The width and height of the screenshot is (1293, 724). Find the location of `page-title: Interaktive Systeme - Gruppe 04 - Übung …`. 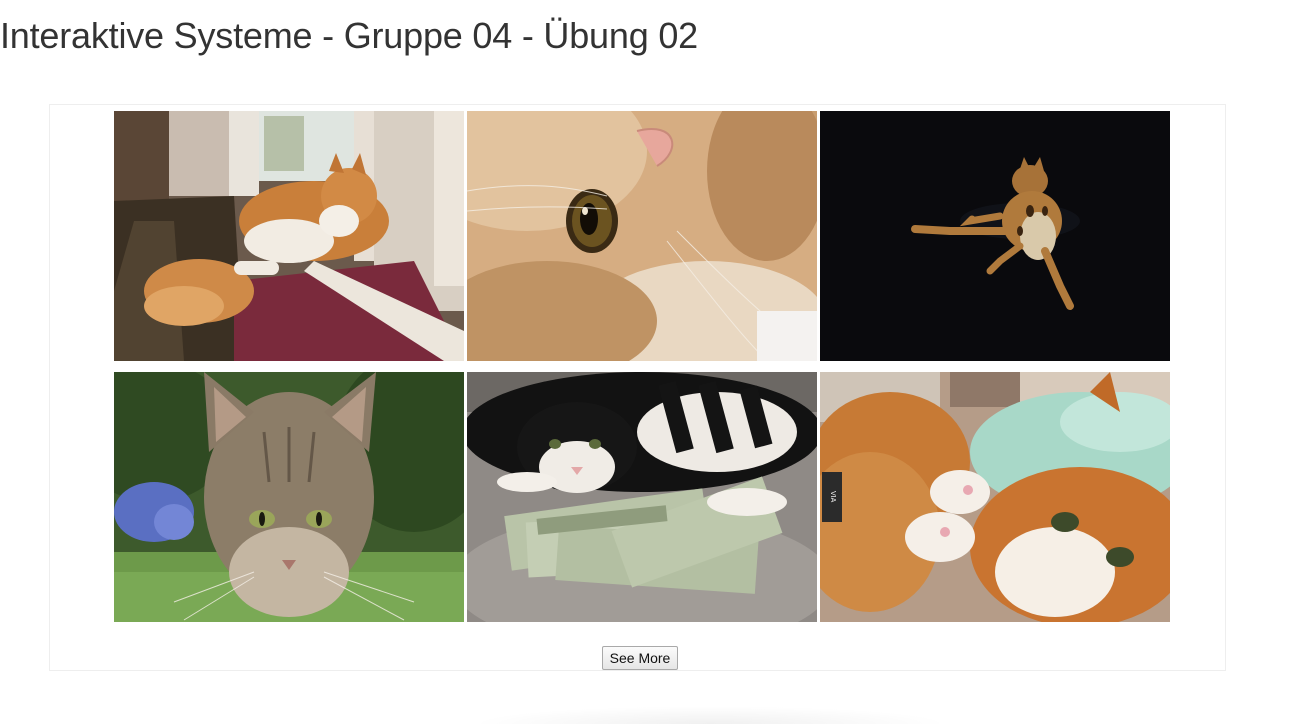

page-title: Interaktive Systeme - Gruppe 04 - Übung … is located at coordinates (349, 35).